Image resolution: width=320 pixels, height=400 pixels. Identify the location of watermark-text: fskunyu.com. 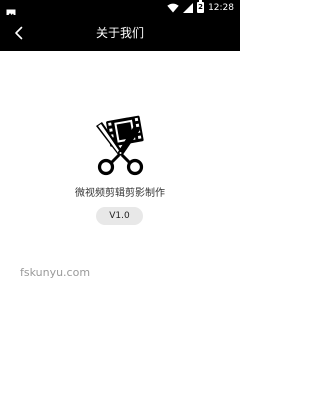
(55, 272).